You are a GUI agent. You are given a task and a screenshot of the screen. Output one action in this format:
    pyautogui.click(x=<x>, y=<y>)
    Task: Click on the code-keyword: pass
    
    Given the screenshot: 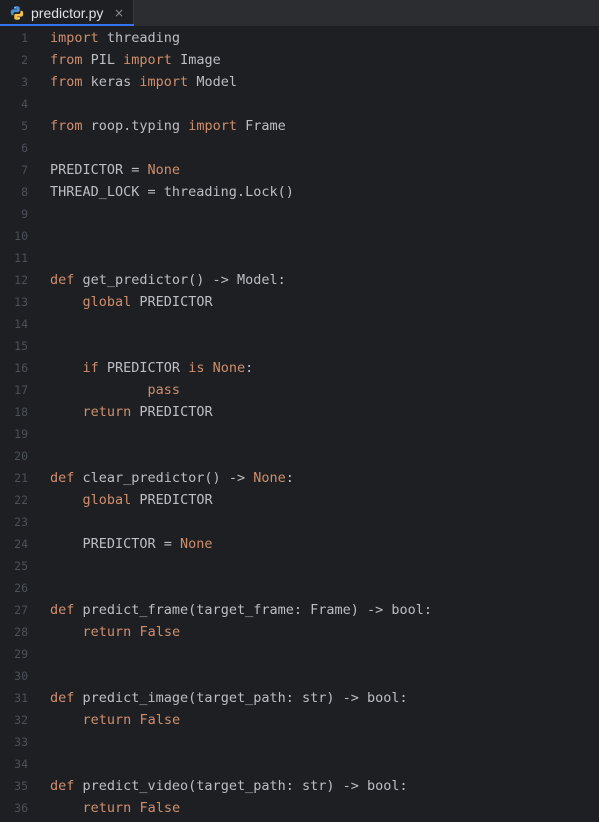 What is the action you would take?
    pyautogui.click(x=164, y=390)
    